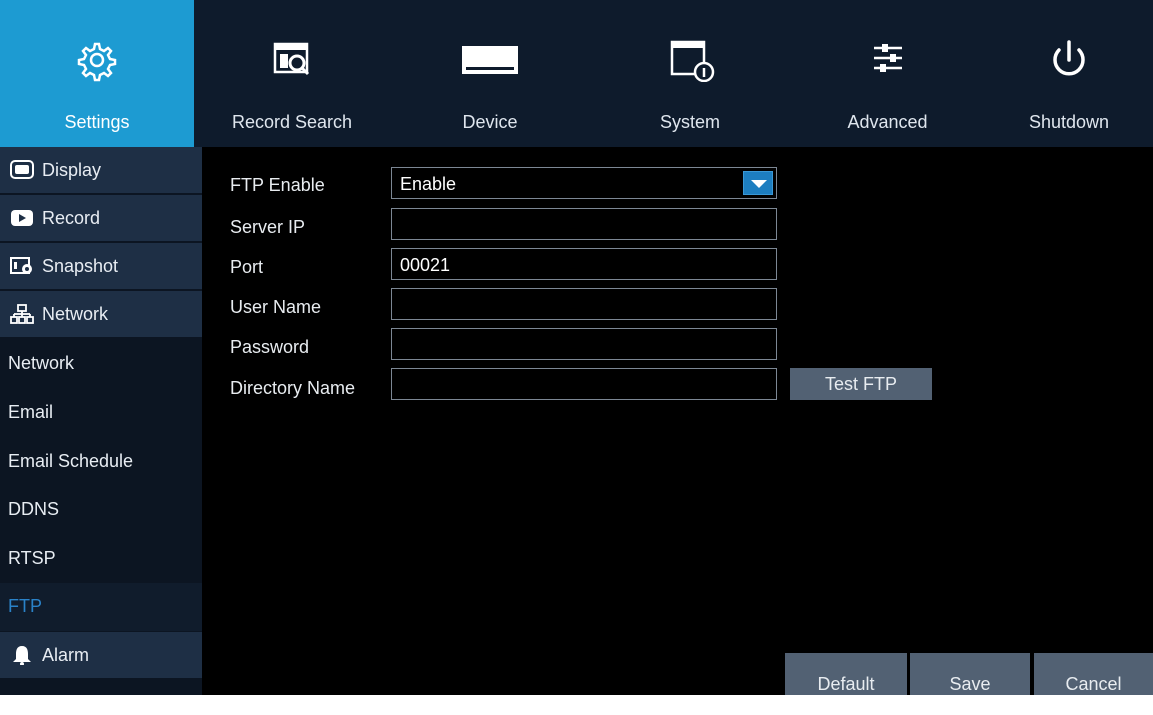 The height and width of the screenshot is (715, 1153). I want to click on sidebar-subitem-email: Email, so click(101, 413).